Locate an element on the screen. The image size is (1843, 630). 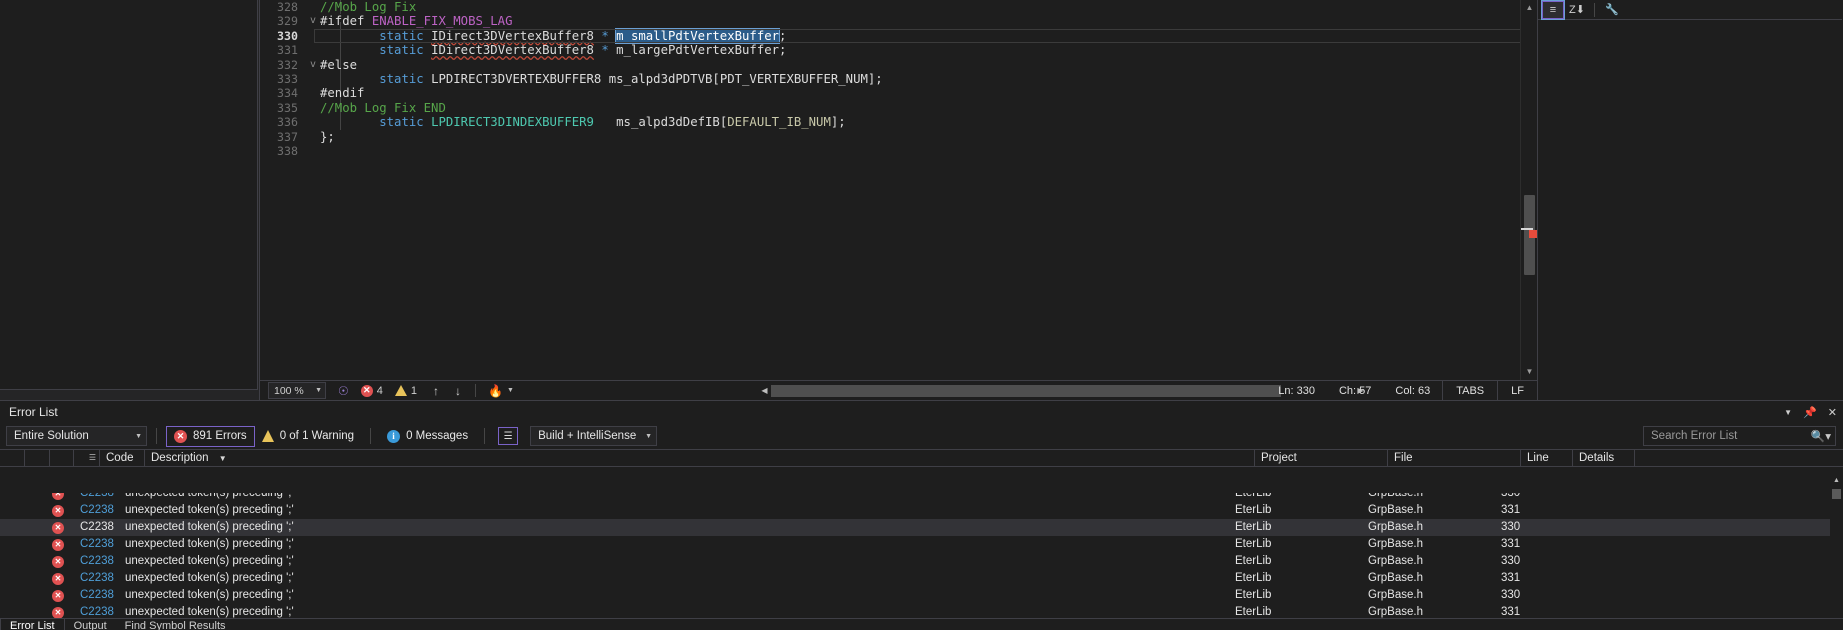
tab-find-symbol-results: Find Symbol Results is located at coordinates (175, 624).